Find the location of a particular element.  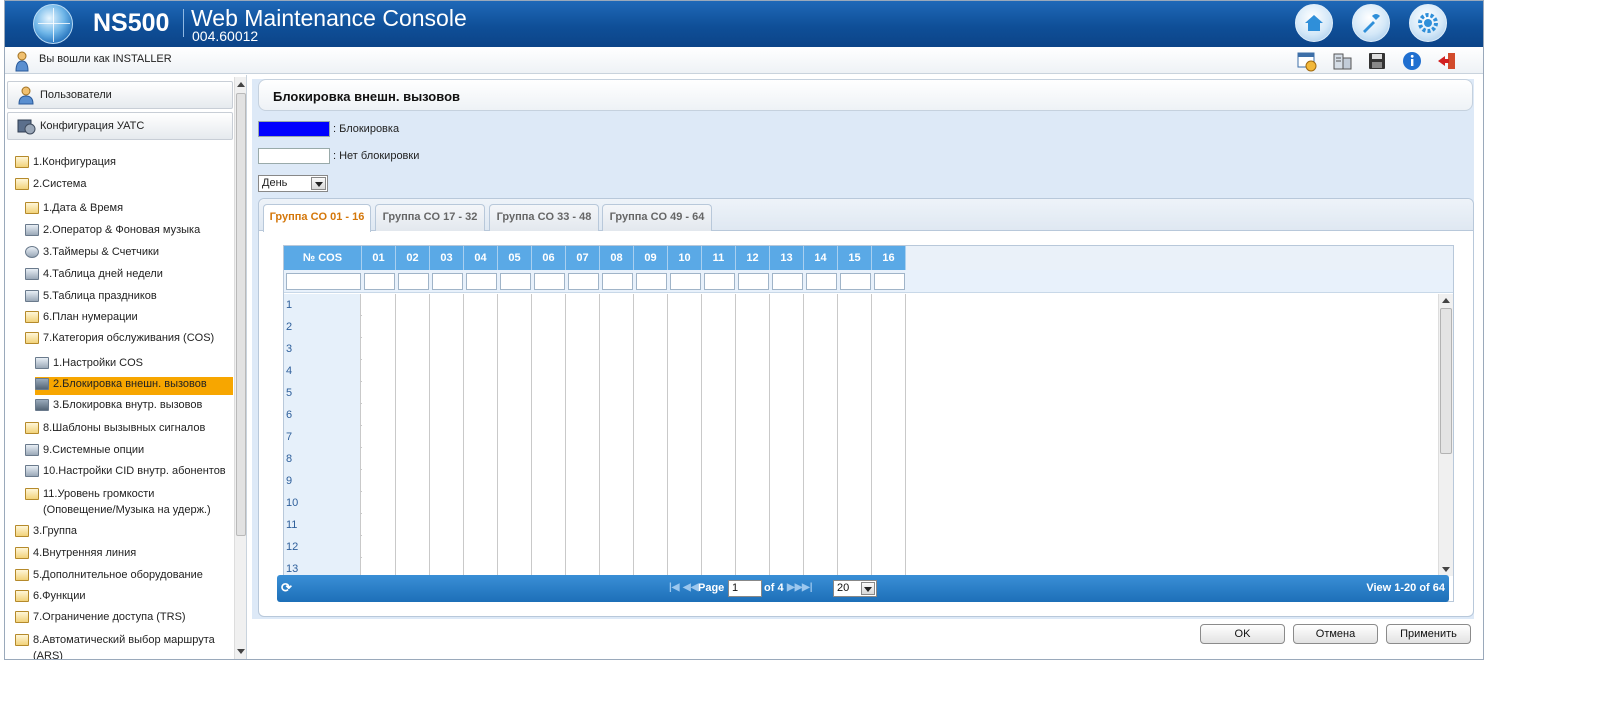

sidebar-item-3: 1.Дата & Время is located at coordinates (129, 210).